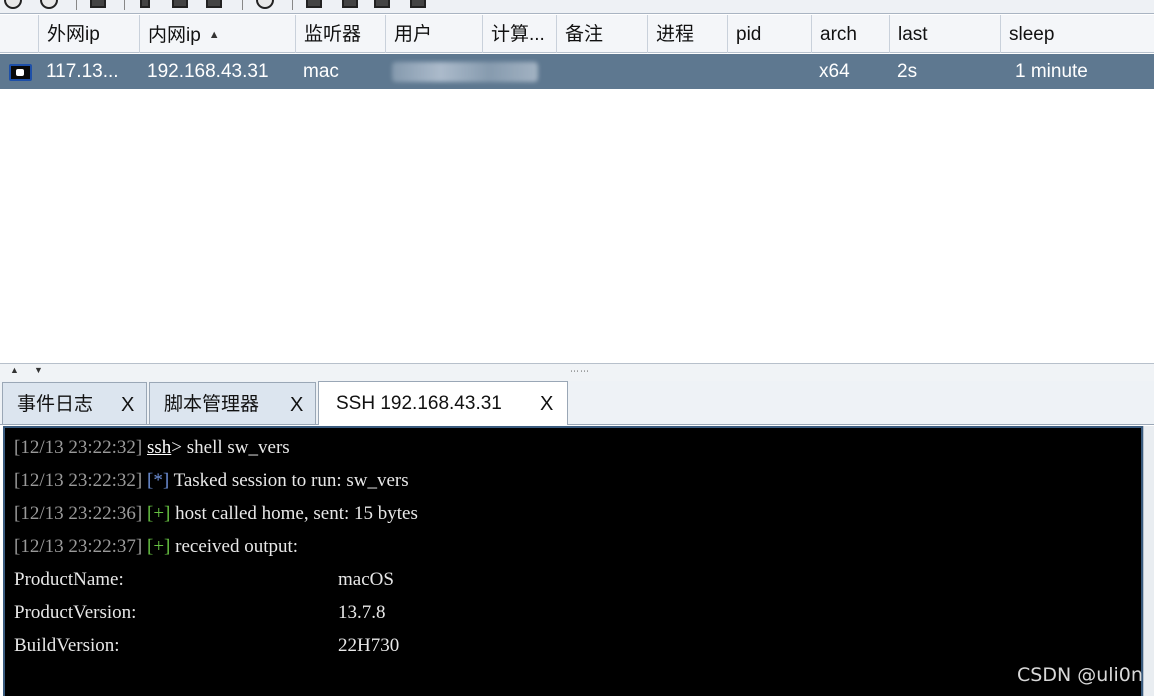  Describe the element at coordinates (49, 4) in the screenshot. I see `disconnect-icon` at that location.